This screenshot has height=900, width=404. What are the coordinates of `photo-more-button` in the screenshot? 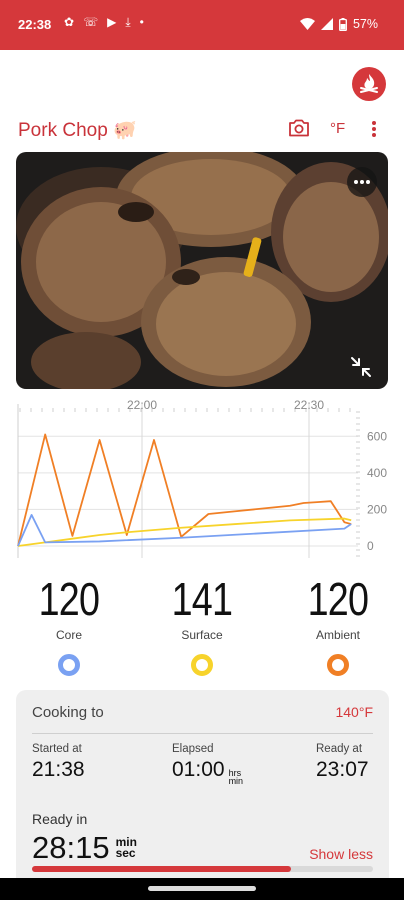 It's located at (362, 182).